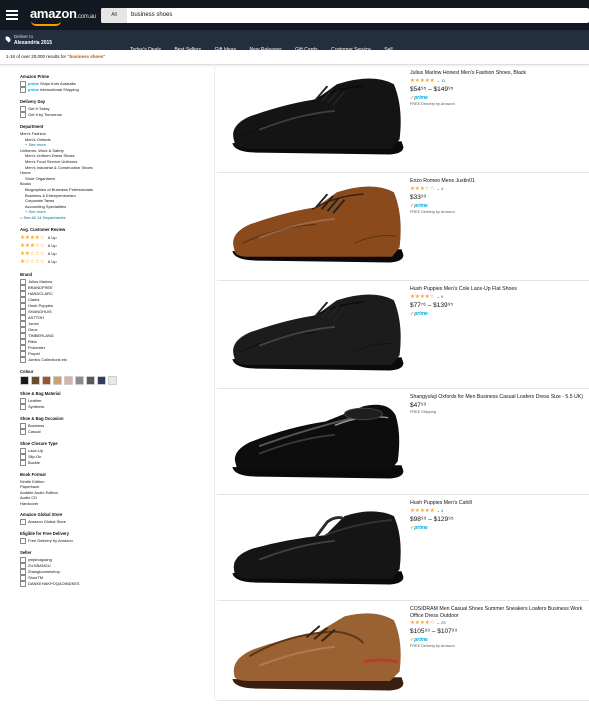  What do you see at coordinates (63, 13) in the screenshot?
I see `amazon-logo: amazon.com.au` at bounding box center [63, 13].